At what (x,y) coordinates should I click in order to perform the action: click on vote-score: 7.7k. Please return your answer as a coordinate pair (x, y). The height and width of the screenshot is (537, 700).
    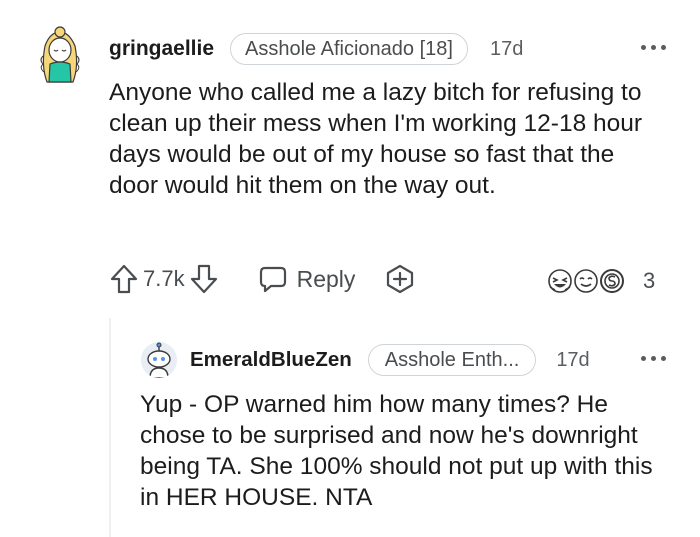
    Looking at the image, I should click on (164, 278).